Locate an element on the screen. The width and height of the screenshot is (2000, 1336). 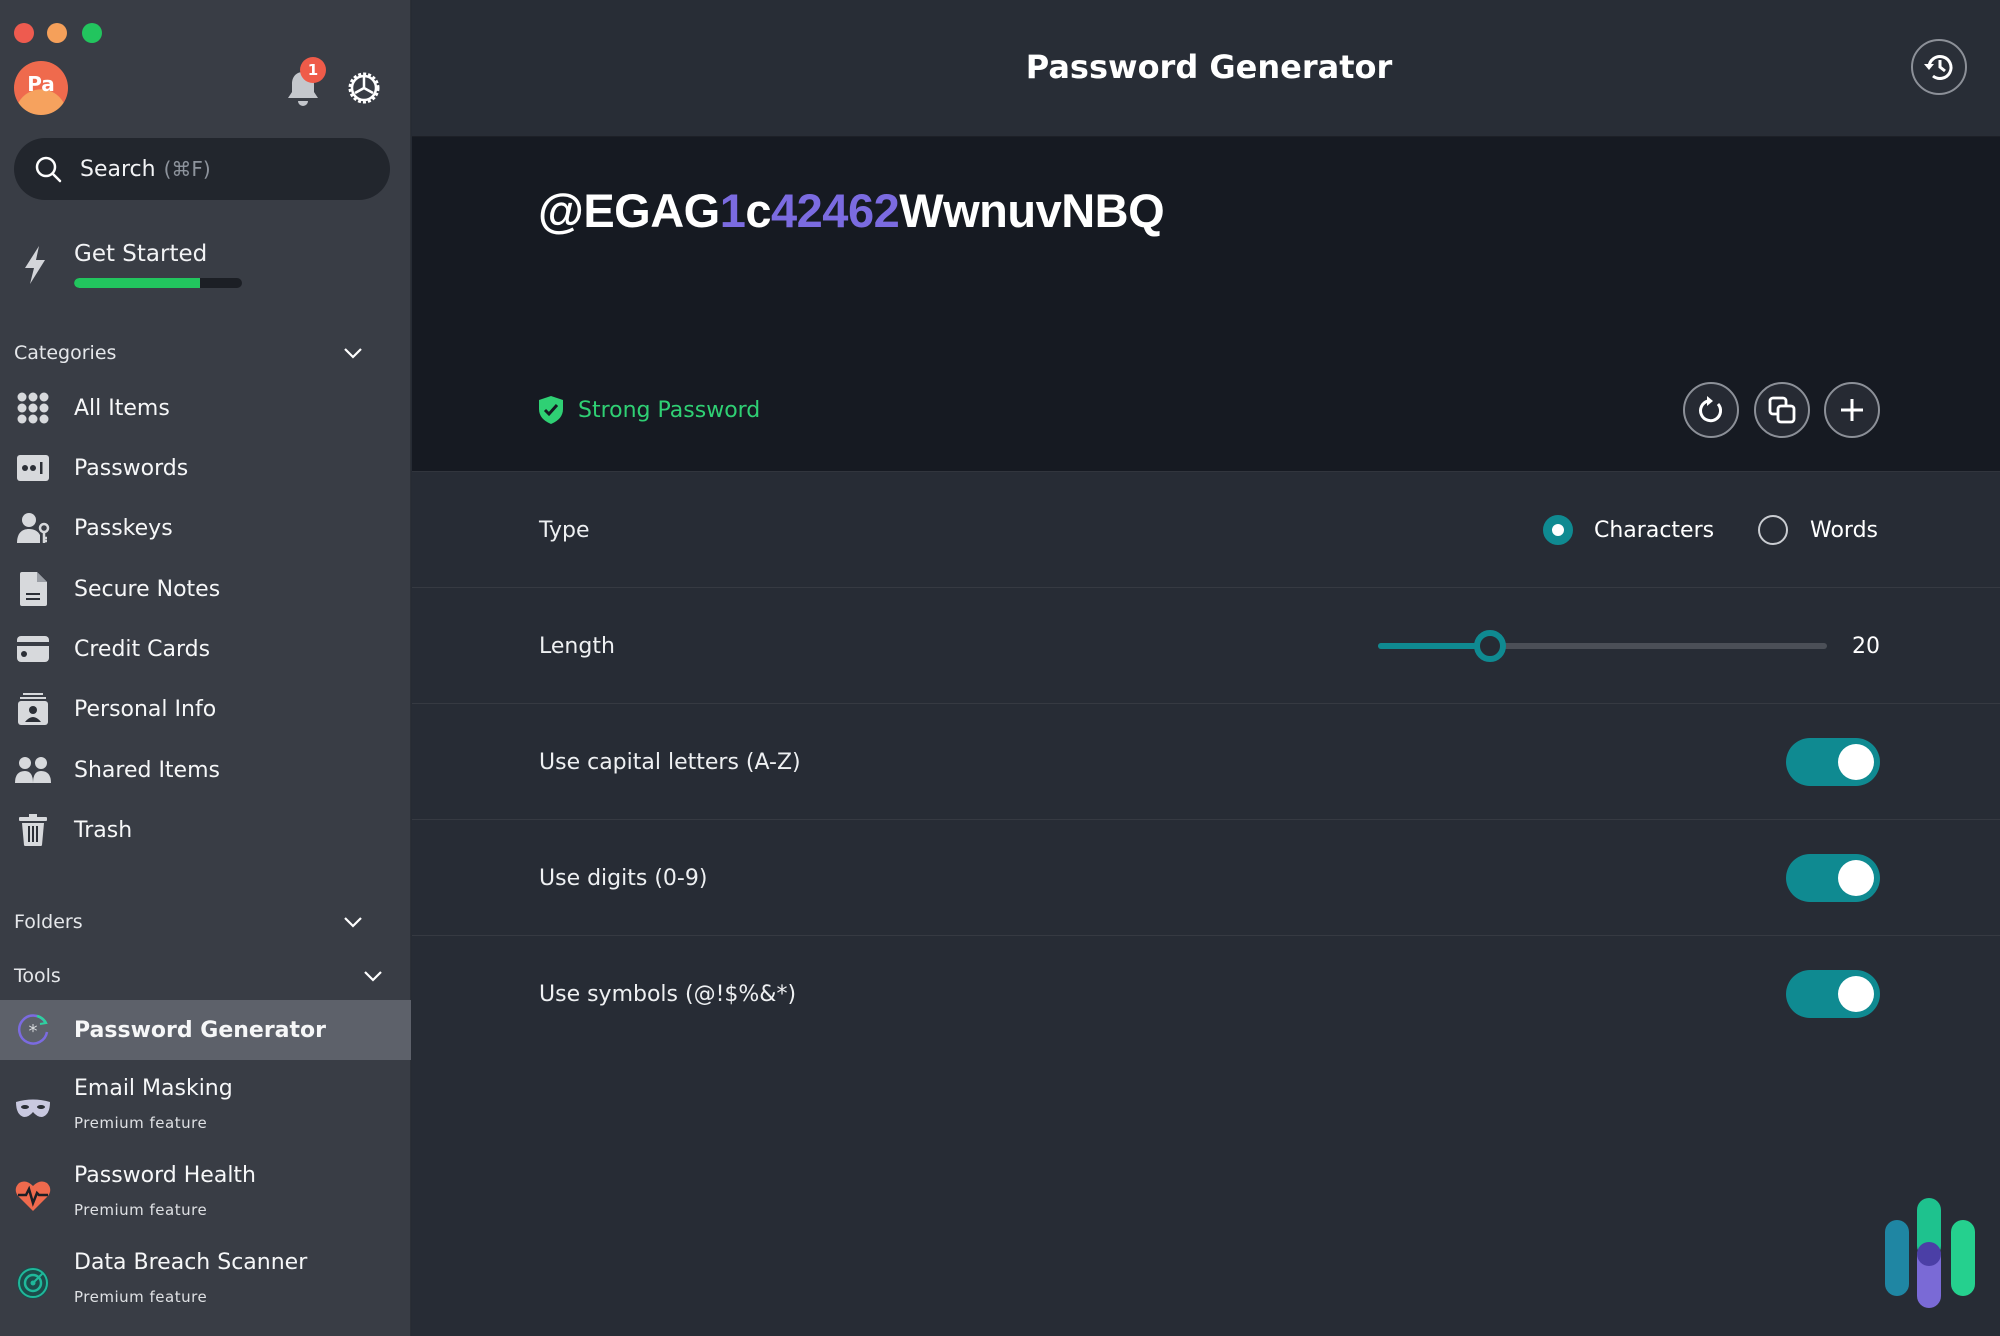
sidebar-item-personal-info: Personal Info is located at coordinates (205, 709).